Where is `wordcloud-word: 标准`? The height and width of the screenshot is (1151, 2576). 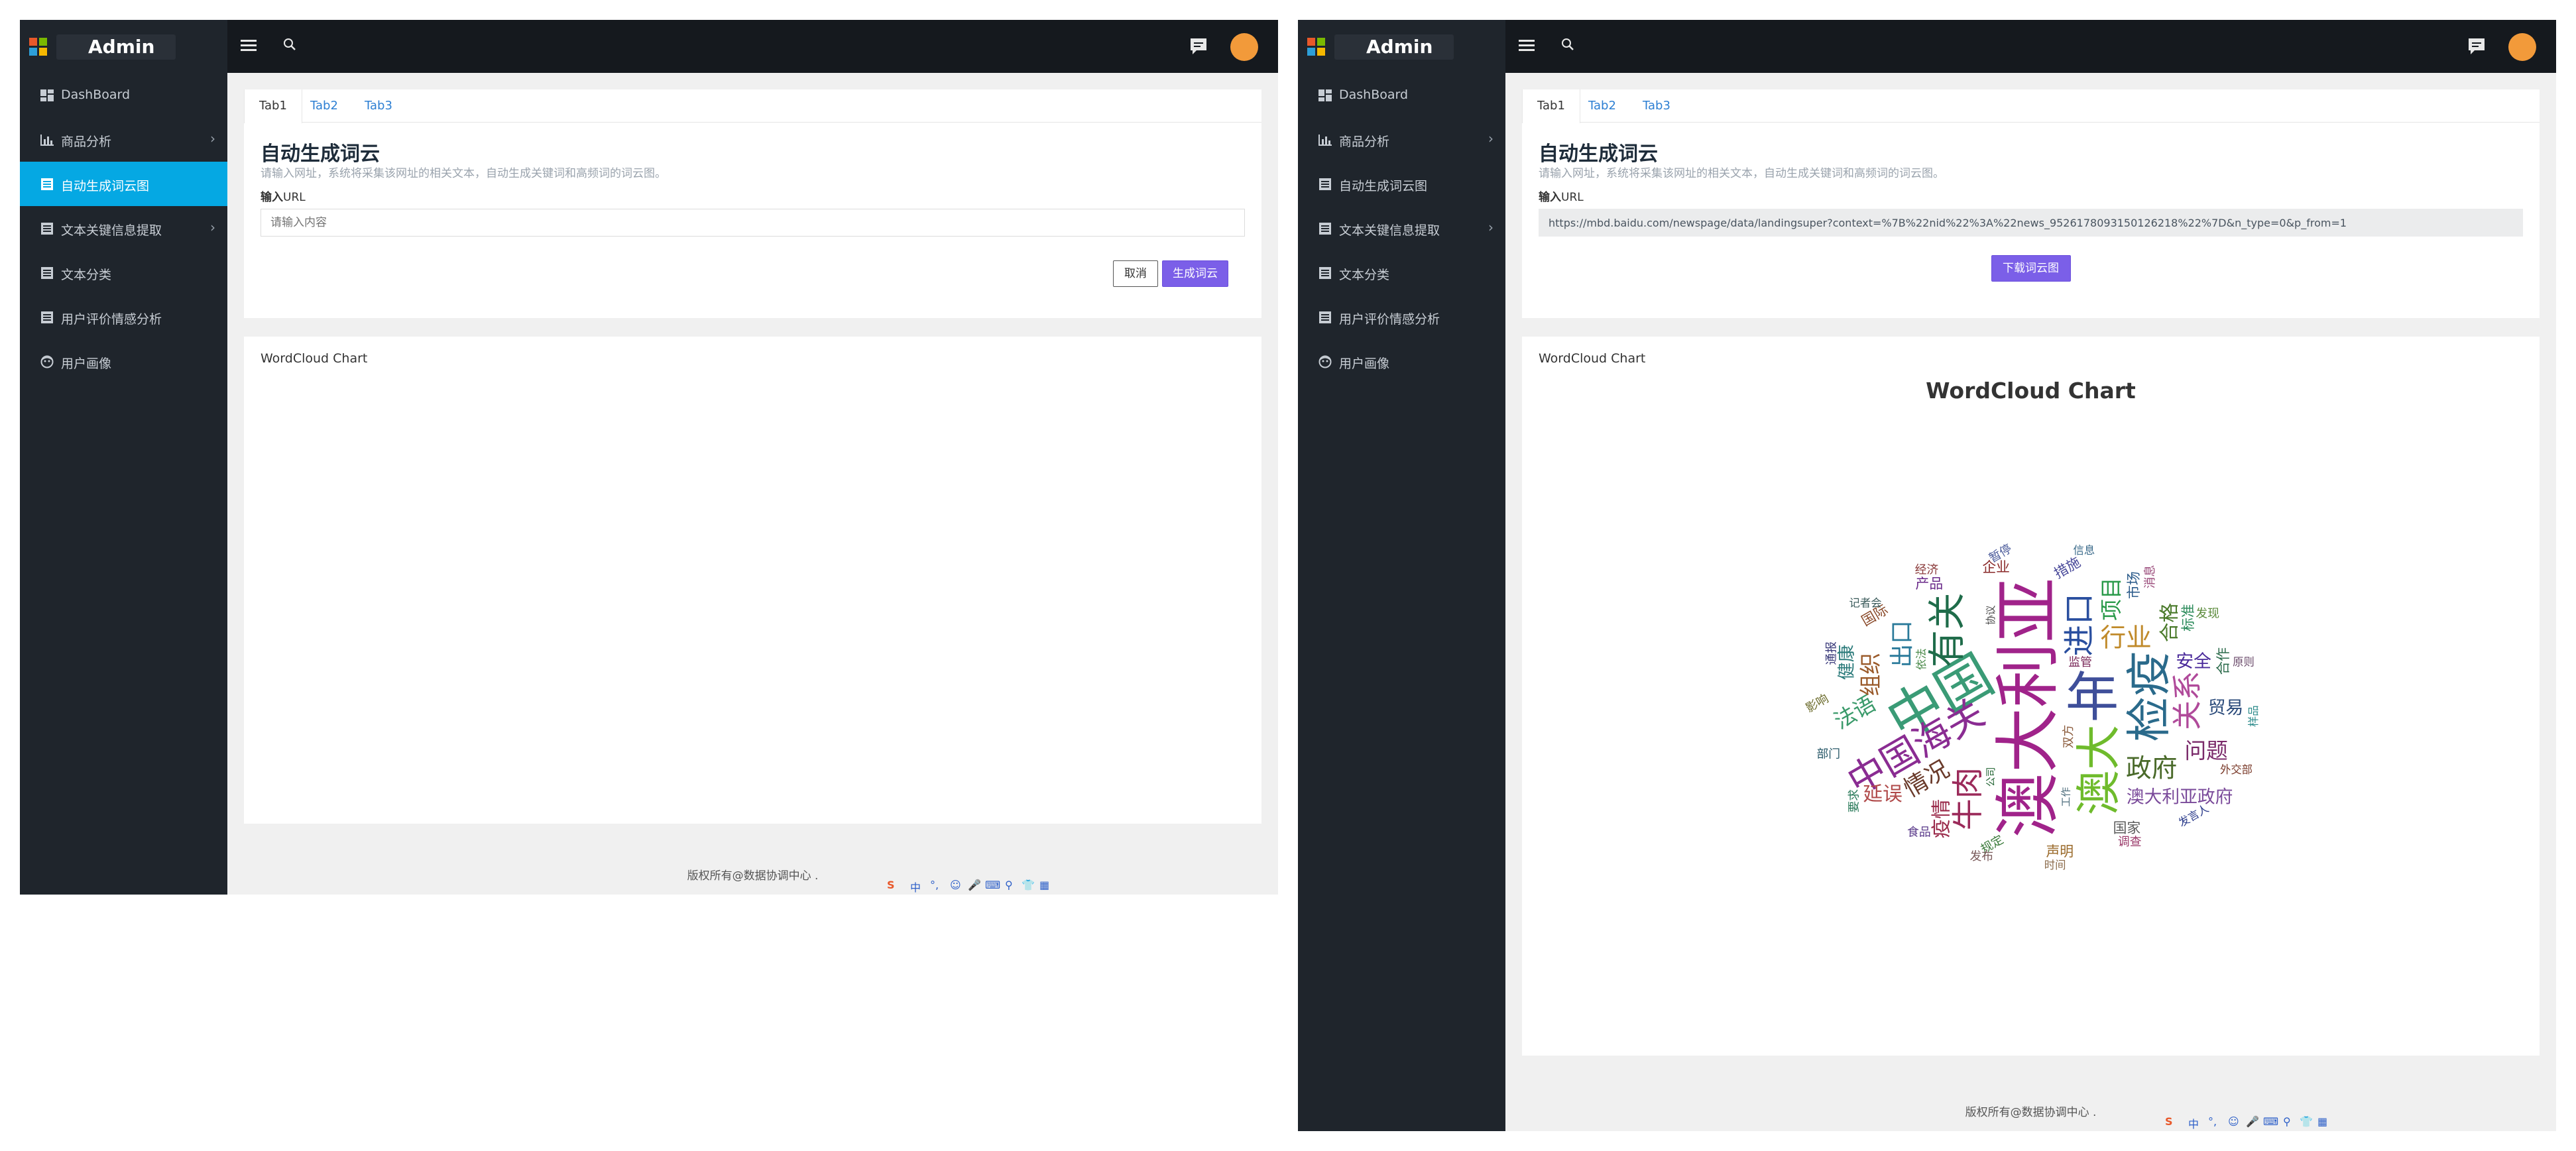 wordcloud-word: 标准 is located at coordinates (2188, 617).